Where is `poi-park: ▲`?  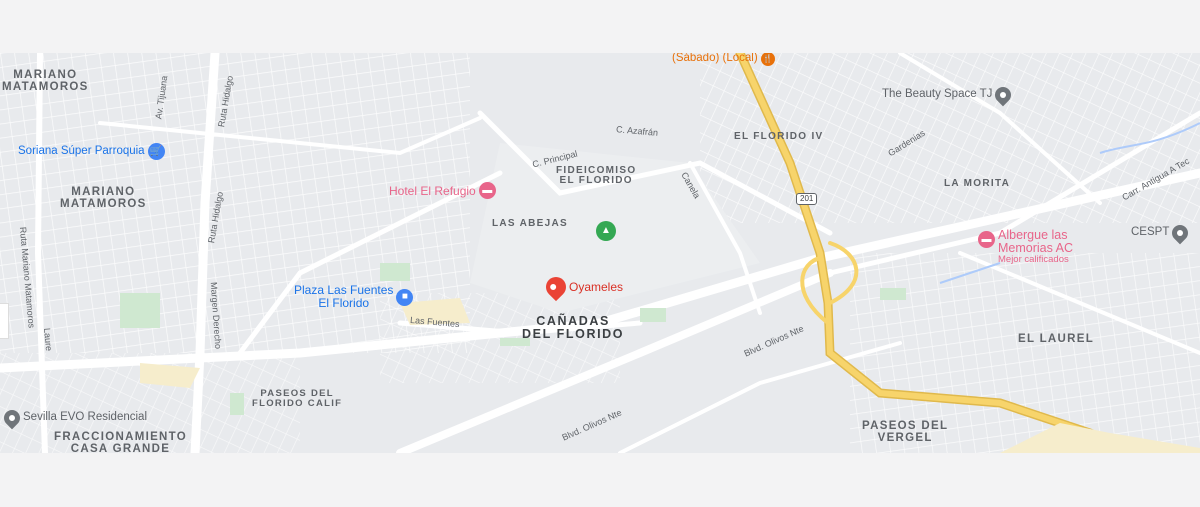 poi-park: ▲ is located at coordinates (606, 231).